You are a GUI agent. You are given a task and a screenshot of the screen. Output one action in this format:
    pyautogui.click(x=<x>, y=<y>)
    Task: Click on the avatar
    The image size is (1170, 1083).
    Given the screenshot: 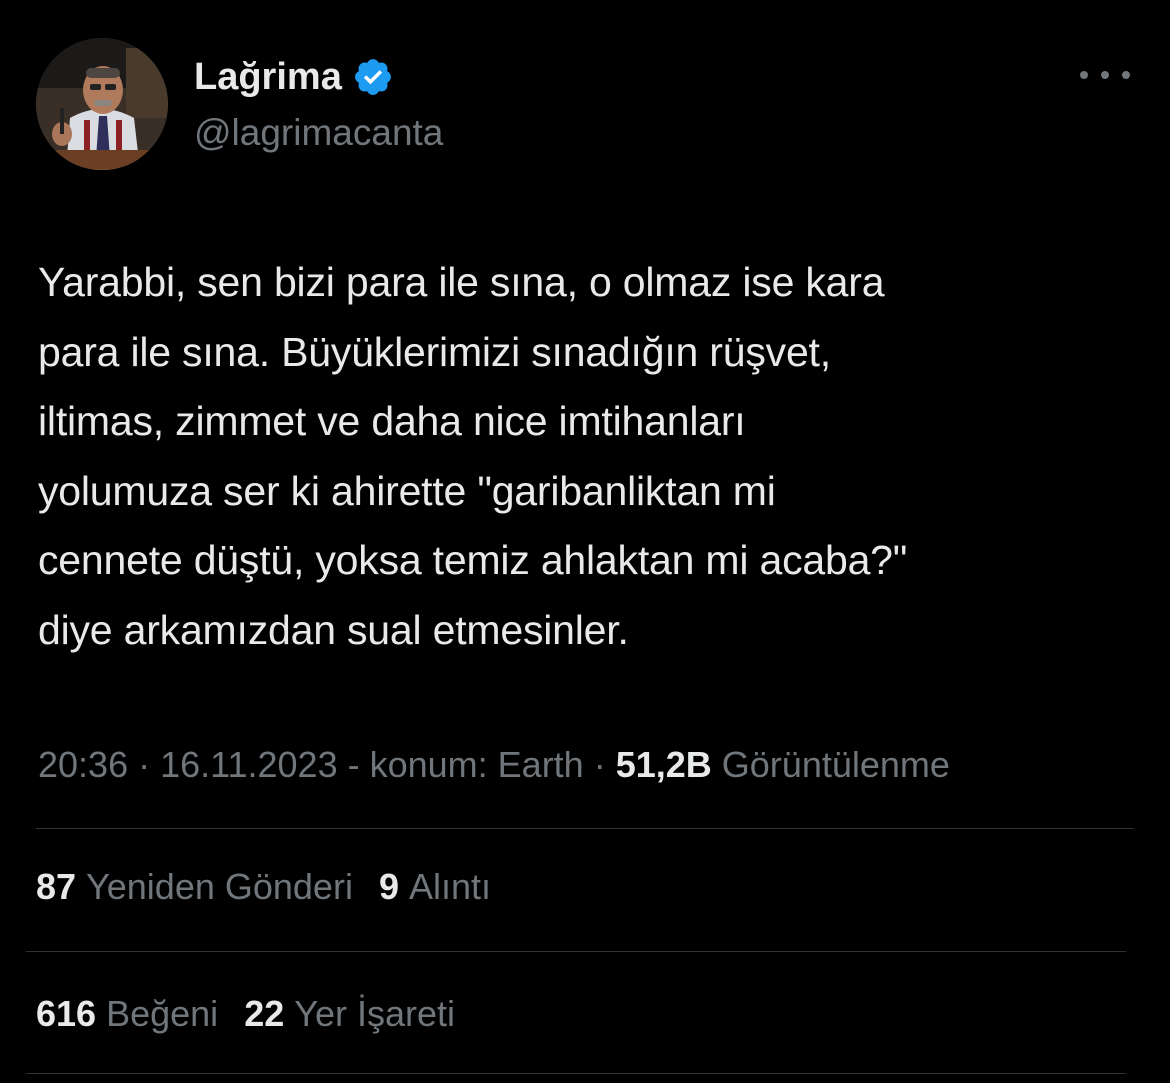 What is the action you would take?
    pyautogui.click(x=102, y=104)
    